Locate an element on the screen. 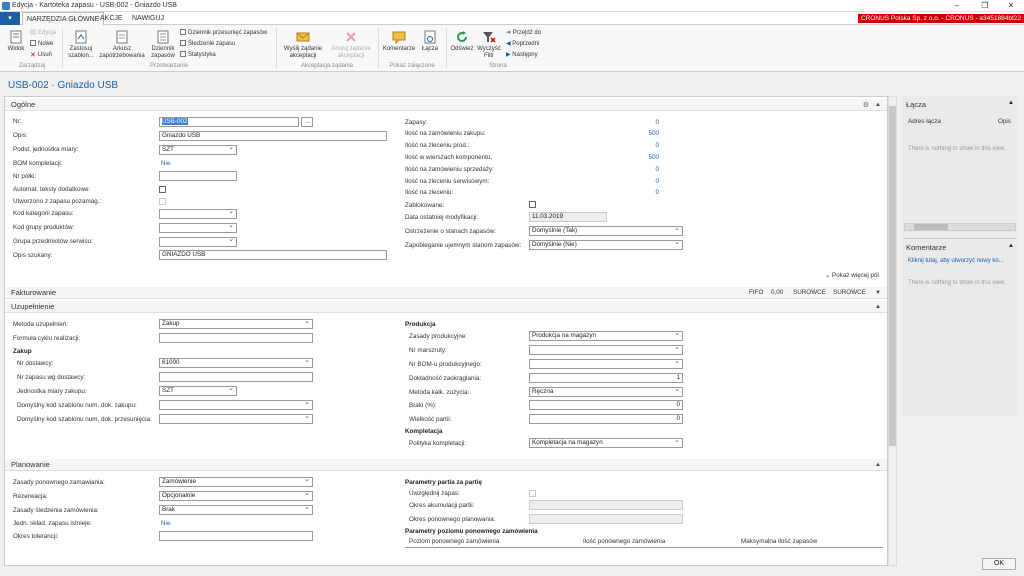 This screenshot has width=1024, height=576. nr-field: USB-002 is located at coordinates (229, 122).